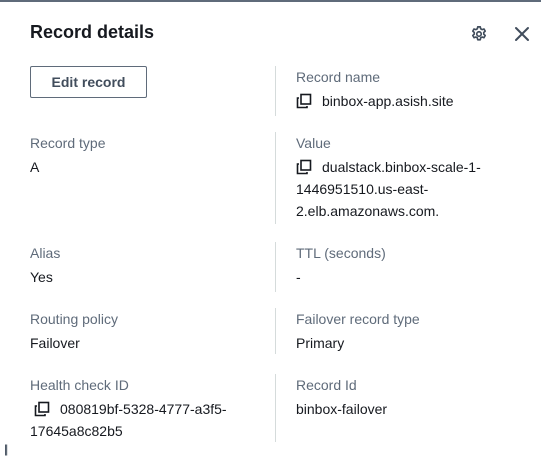  What do you see at coordinates (401, 167) in the screenshot?
I see `value-text-line-1: dualstack.binbox-scale-1-` at bounding box center [401, 167].